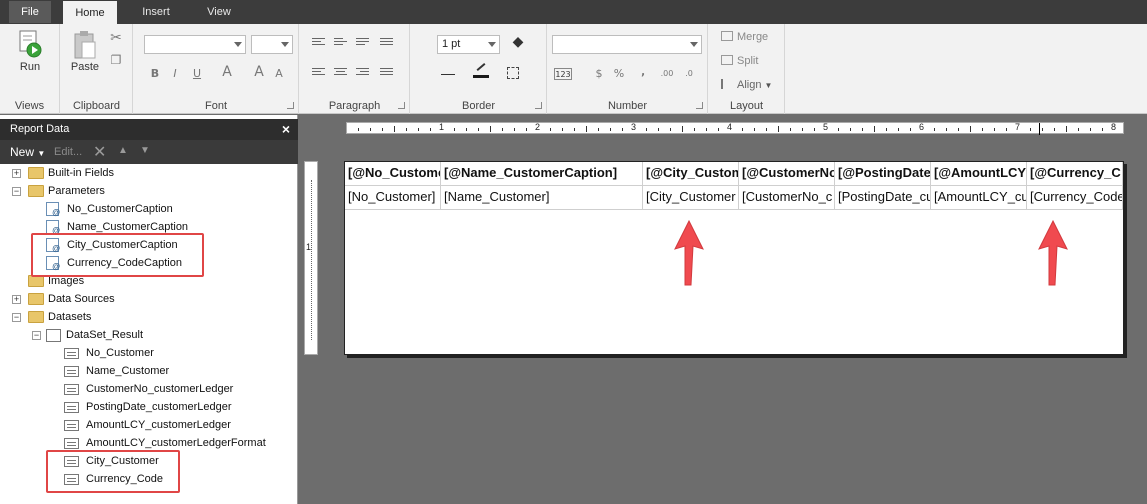 This screenshot has width=1147, height=504. Describe the element at coordinates (227, 72) in the screenshot. I see `font-color-button: A` at that location.